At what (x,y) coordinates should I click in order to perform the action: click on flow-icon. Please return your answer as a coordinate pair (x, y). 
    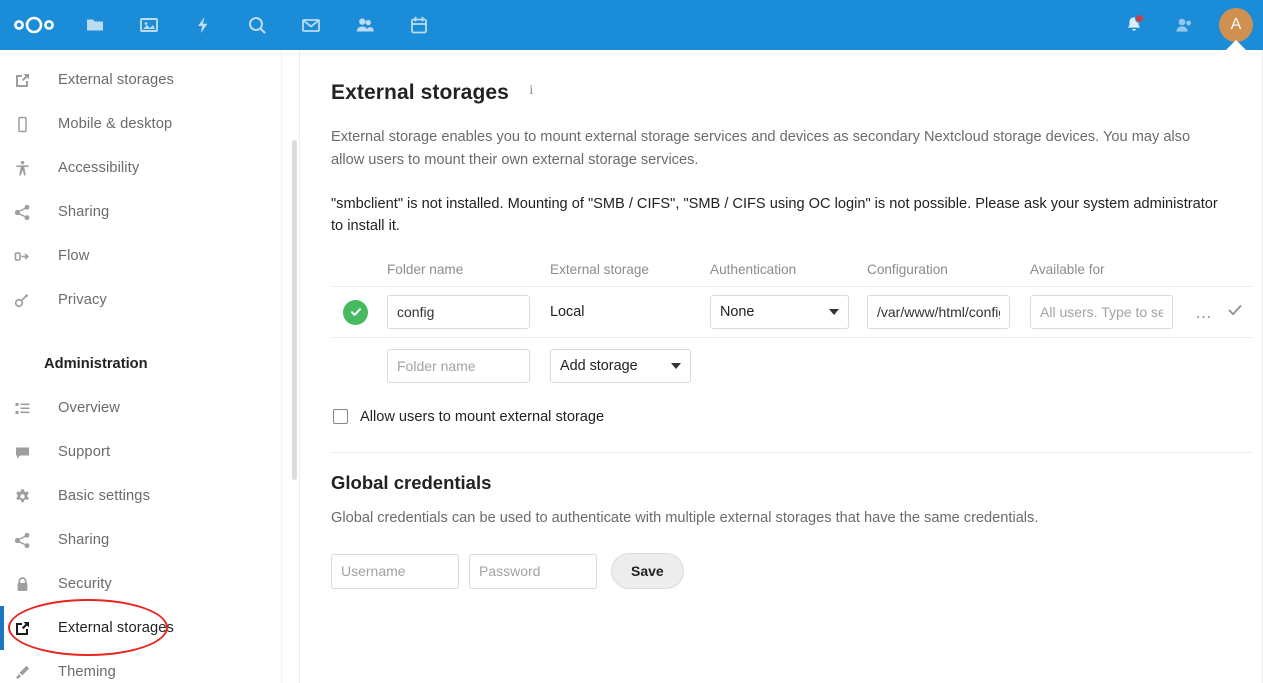
    Looking at the image, I should click on (29, 256).